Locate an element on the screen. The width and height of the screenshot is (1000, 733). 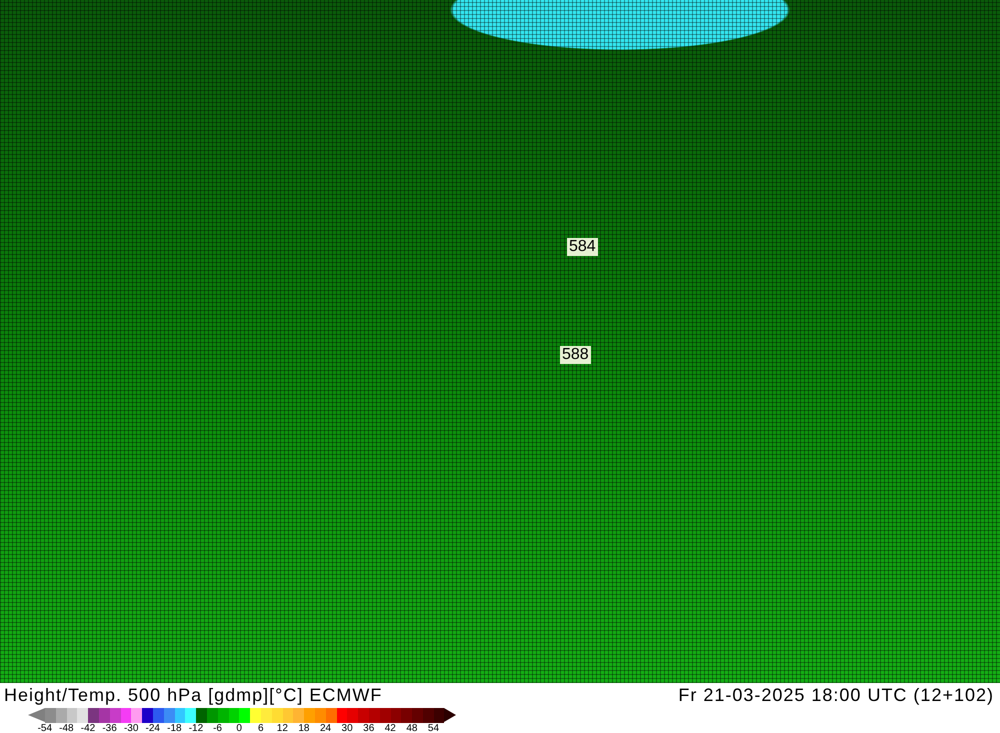
tick-label: 30 is located at coordinates (347, 728).